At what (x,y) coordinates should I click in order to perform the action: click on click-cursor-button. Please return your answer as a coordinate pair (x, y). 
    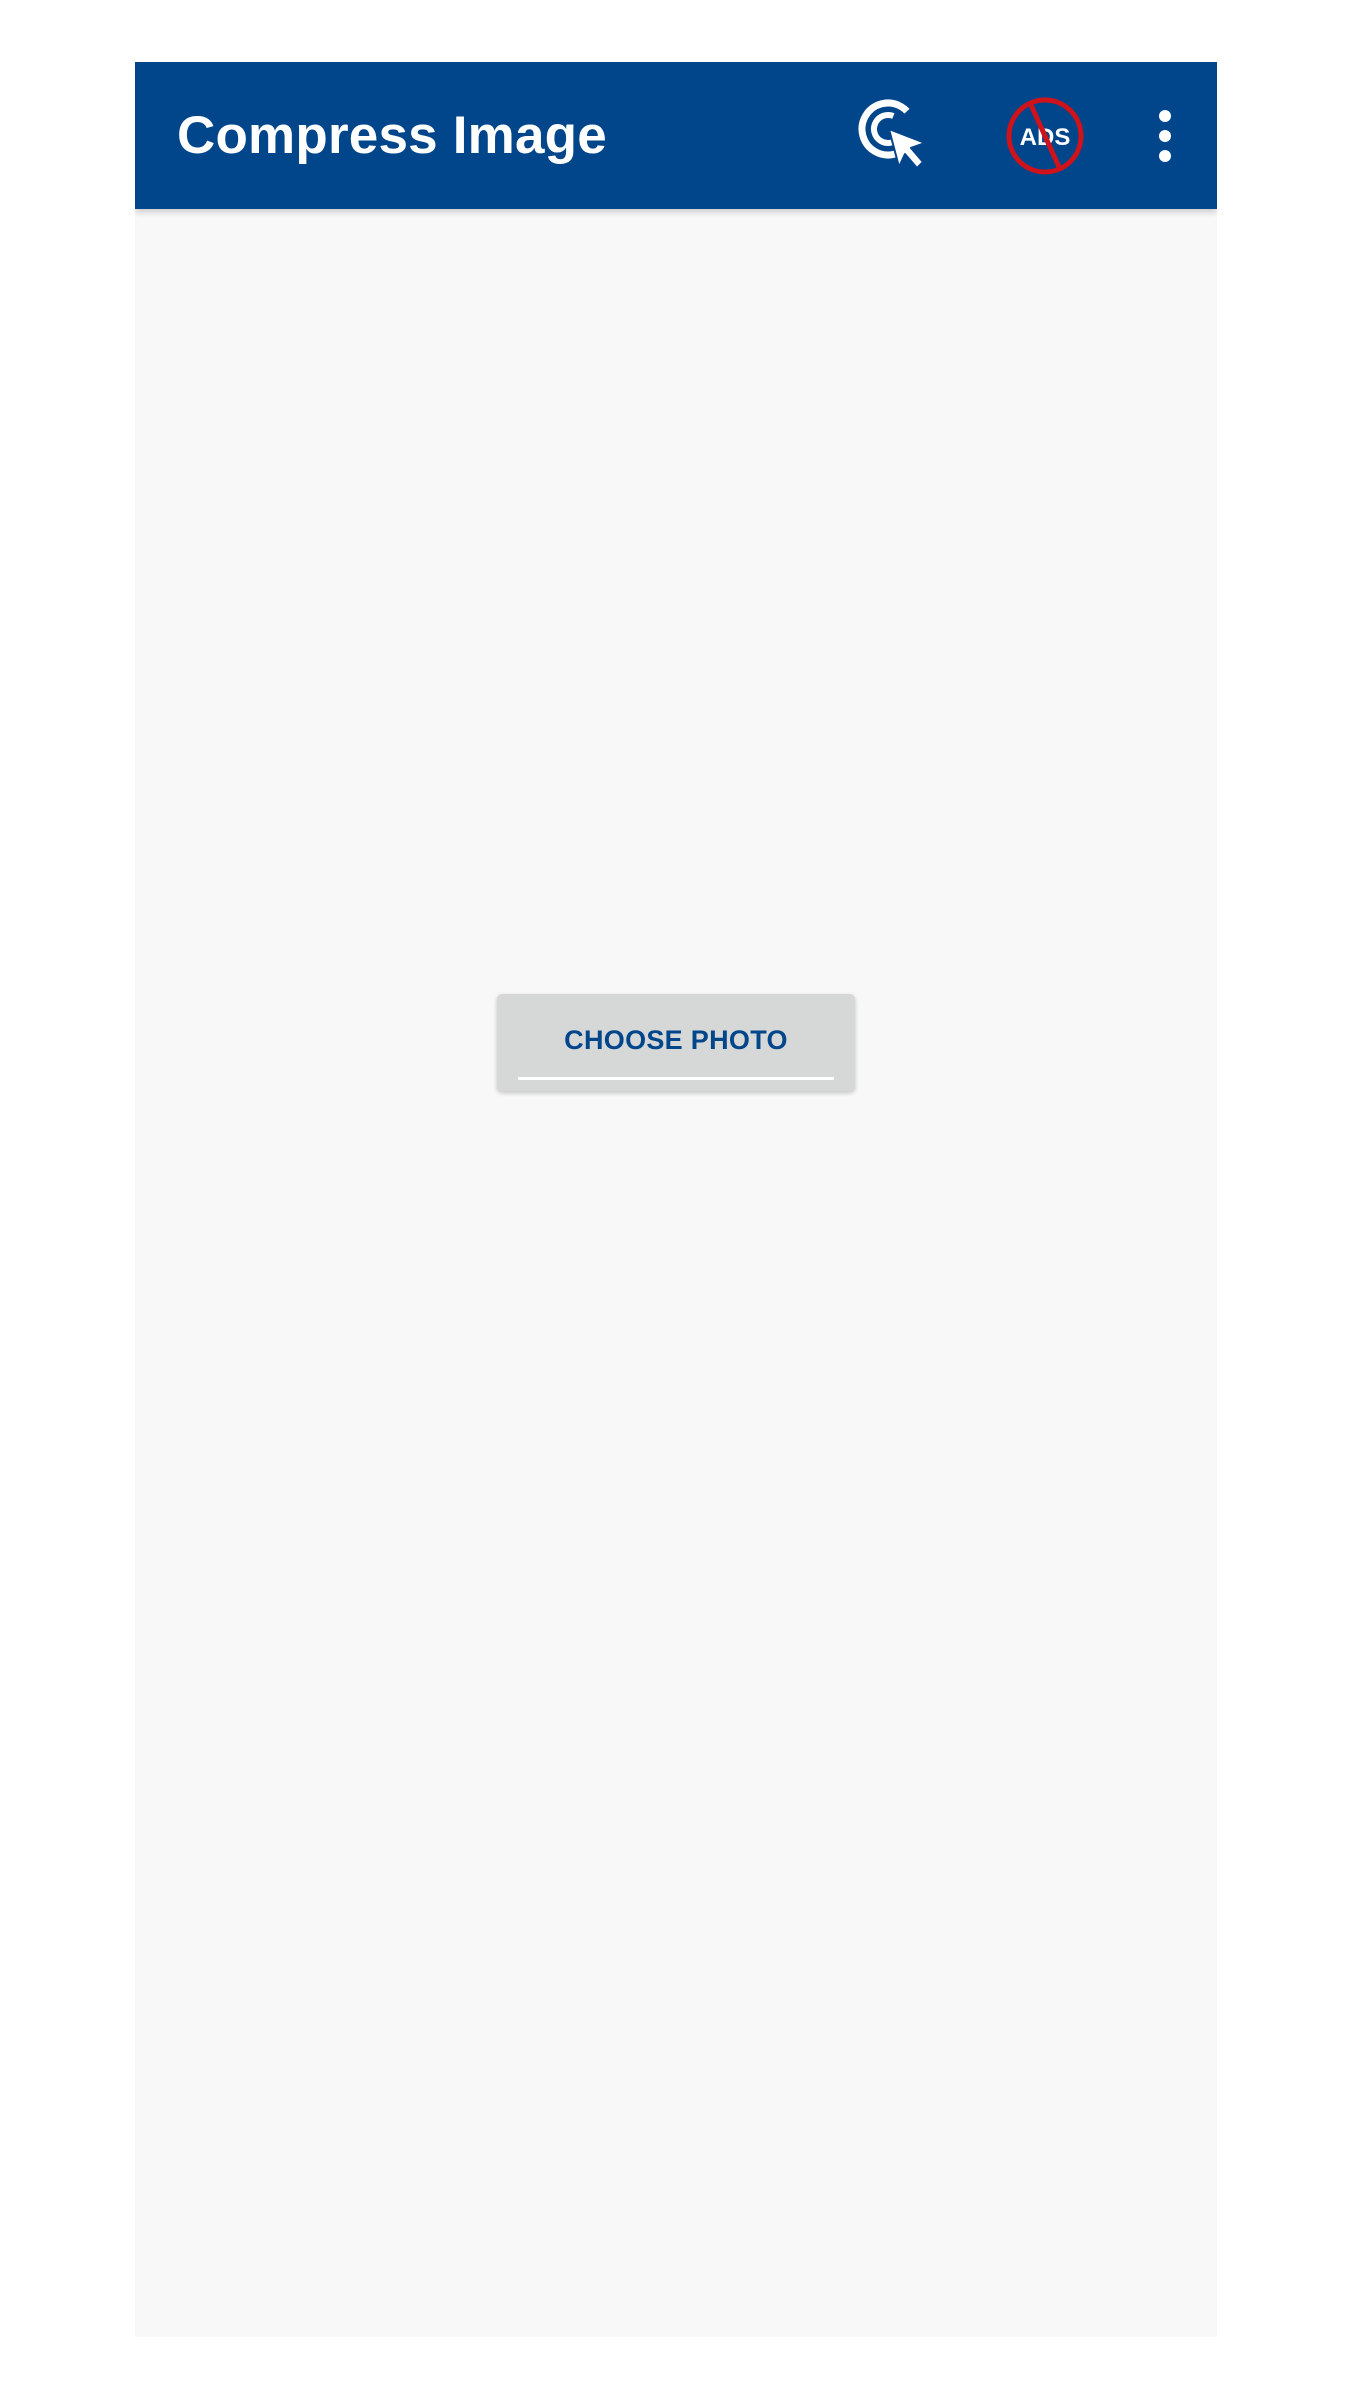
    Looking at the image, I should click on (895, 135).